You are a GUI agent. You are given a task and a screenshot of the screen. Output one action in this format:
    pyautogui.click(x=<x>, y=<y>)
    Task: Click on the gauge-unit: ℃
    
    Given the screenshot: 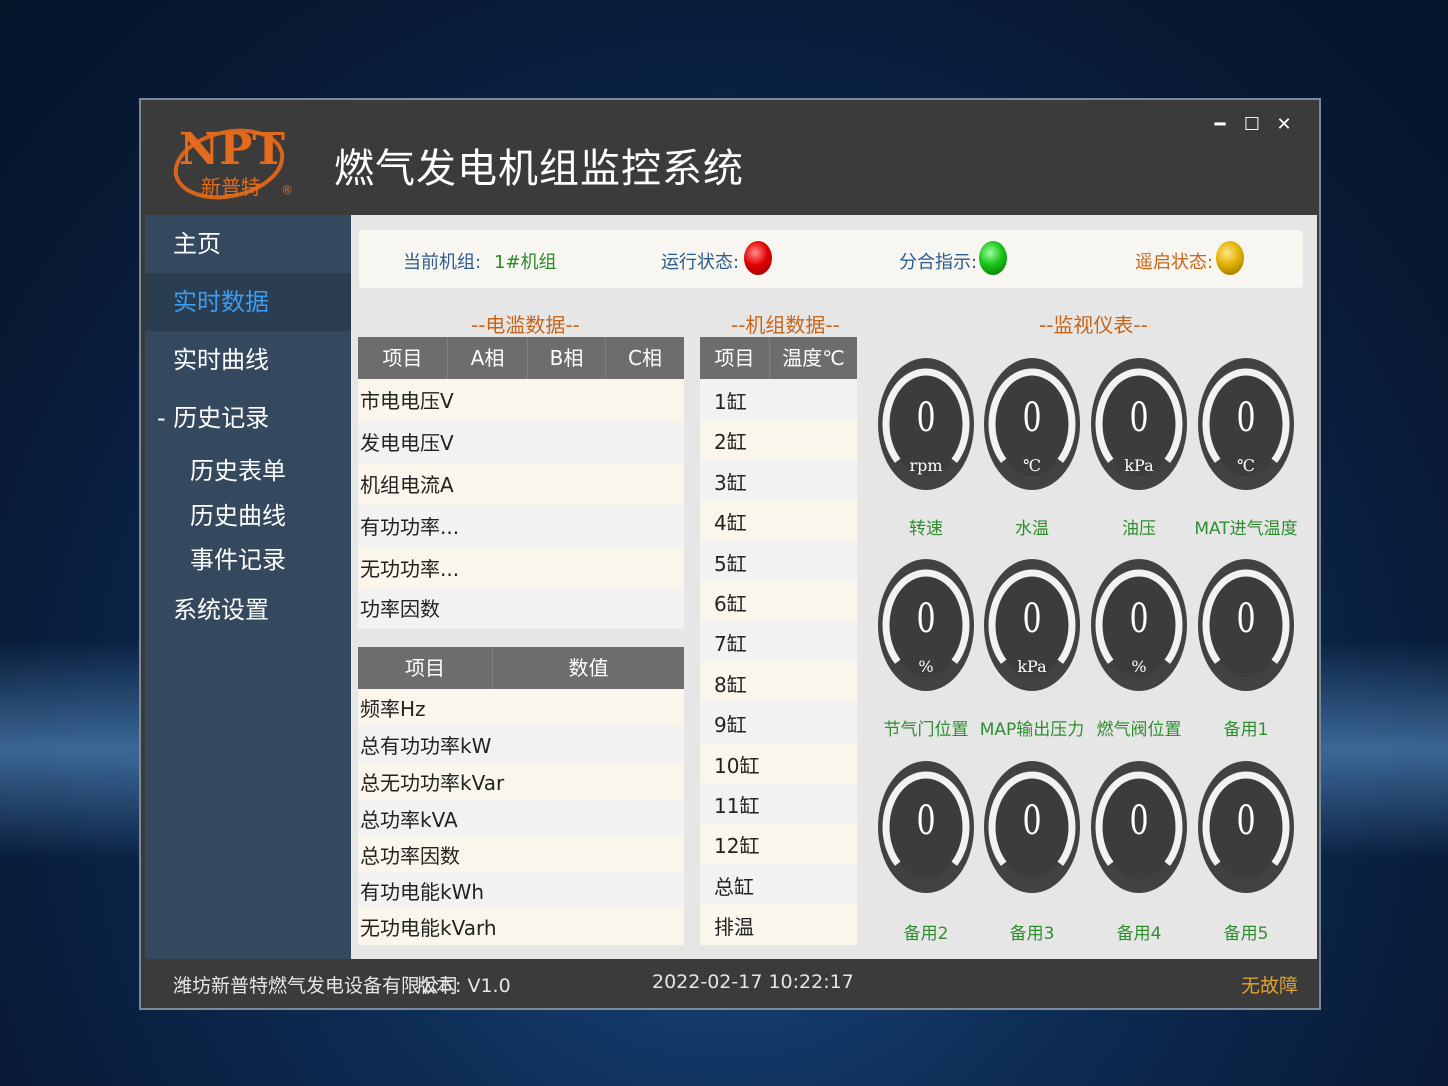 What is the action you would take?
    pyautogui.click(x=1032, y=465)
    